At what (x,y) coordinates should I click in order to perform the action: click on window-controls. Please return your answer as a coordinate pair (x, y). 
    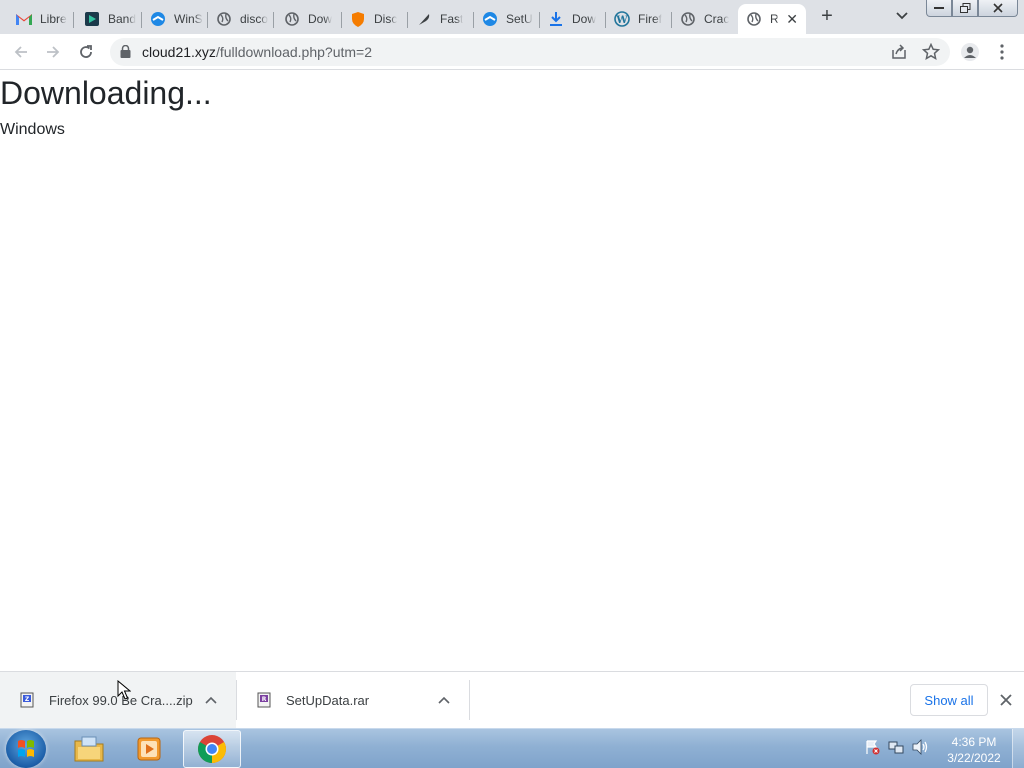
    Looking at the image, I should click on (972, 8).